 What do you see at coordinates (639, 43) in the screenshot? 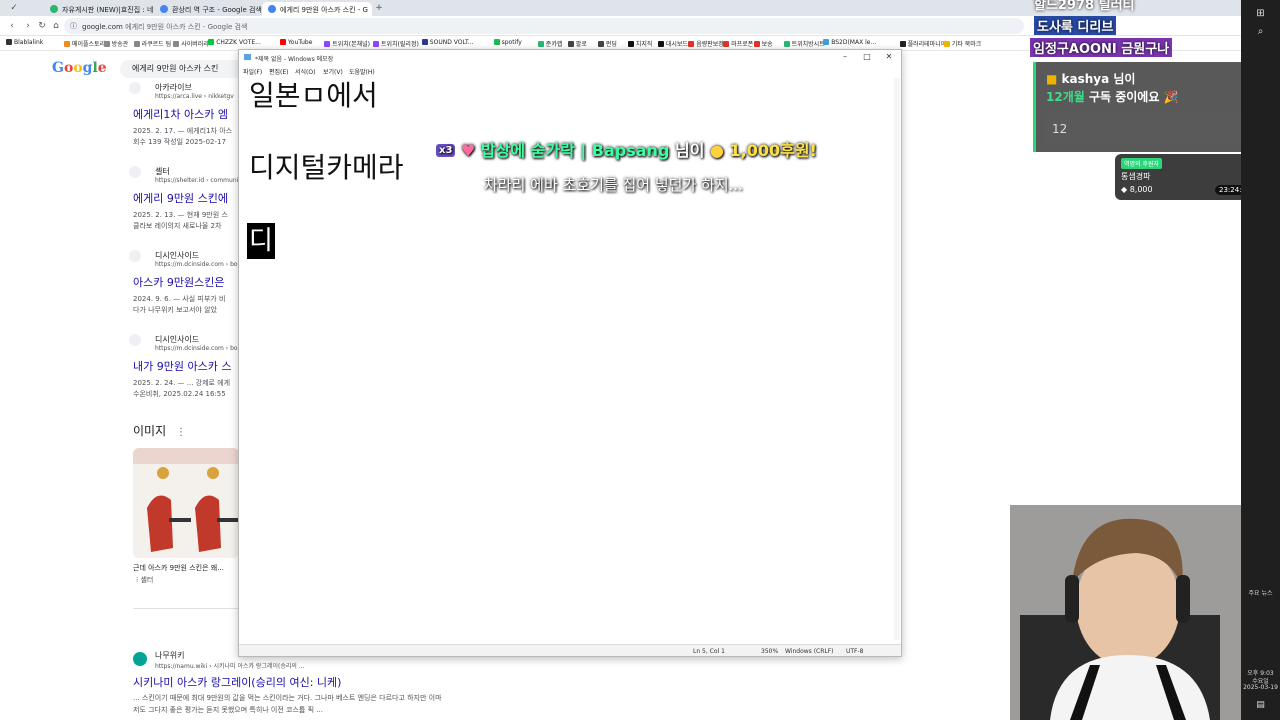
I see `bookmark-item: 치지직` at bounding box center [639, 43].